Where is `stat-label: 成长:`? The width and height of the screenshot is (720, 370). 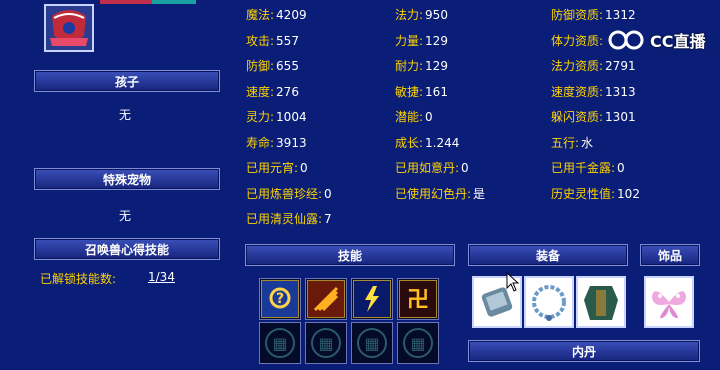
stat-label: 成长: is located at coordinates (409, 142).